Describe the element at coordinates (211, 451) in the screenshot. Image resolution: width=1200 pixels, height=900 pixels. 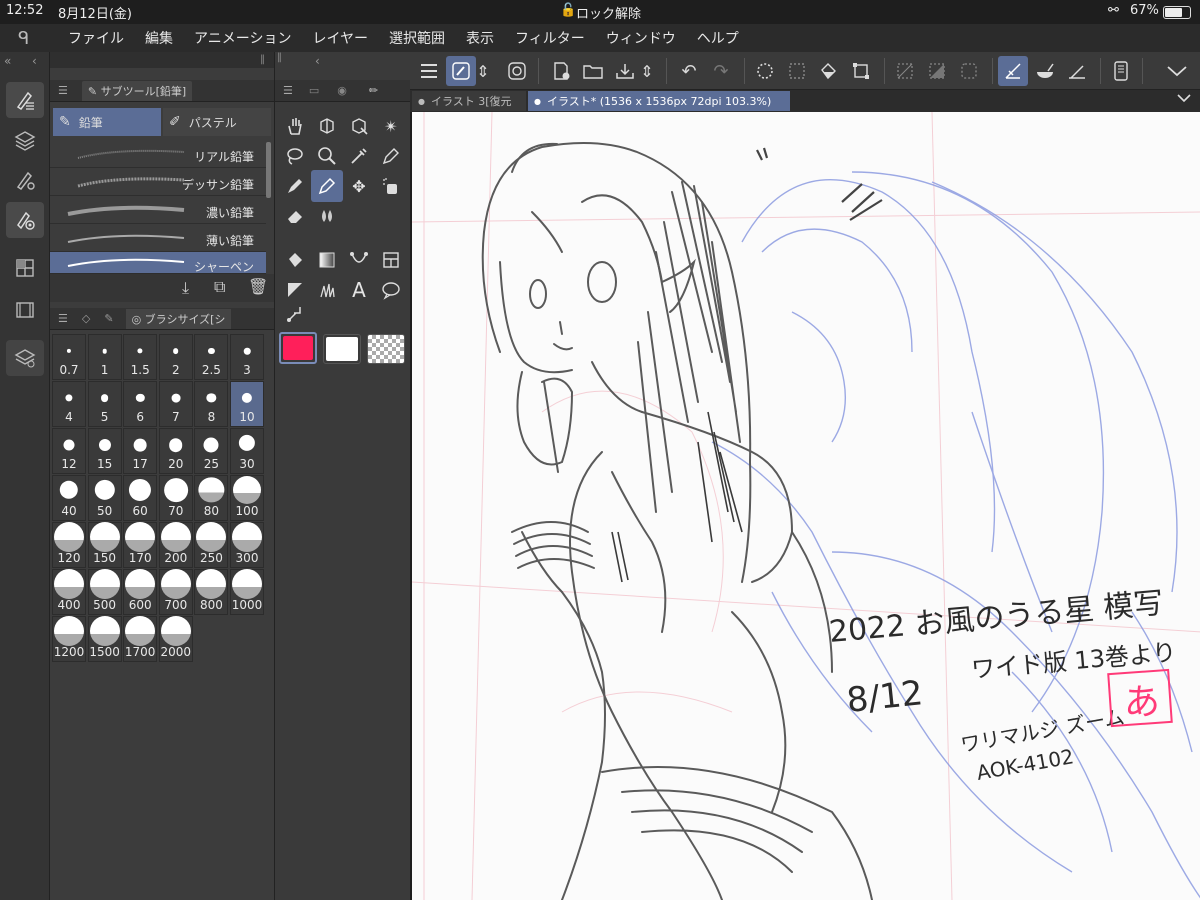
I see `brush-size-option: 25` at that location.